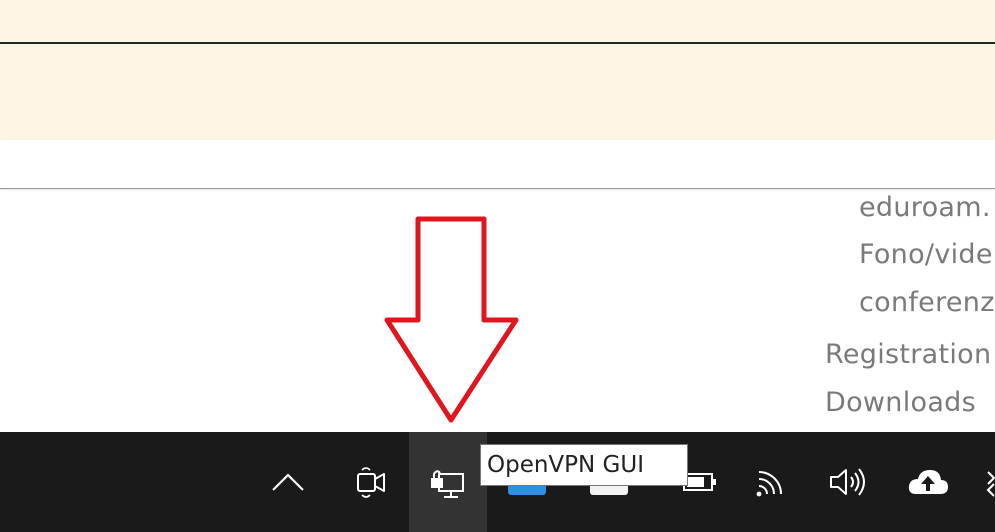  What do you see at coordinates (926, 255) in the screenshot?
I see `menu-item-fono-video: Fono/vide` at bounding box center [926, 255].